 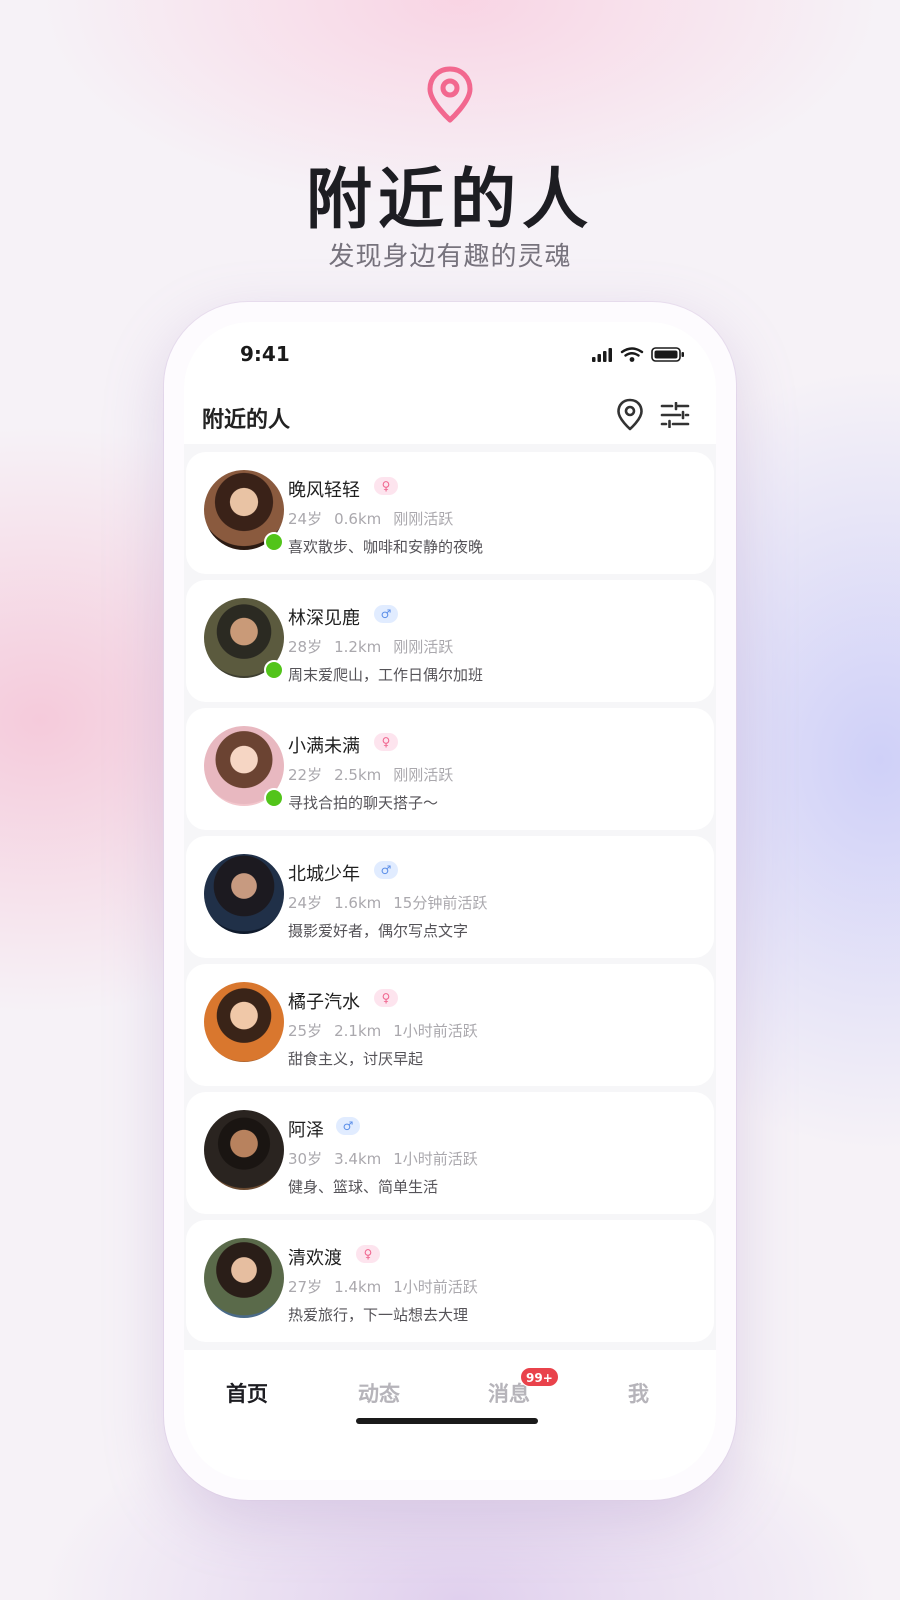 I want to click on user-age: 28岁, so click(x=305, y=647).